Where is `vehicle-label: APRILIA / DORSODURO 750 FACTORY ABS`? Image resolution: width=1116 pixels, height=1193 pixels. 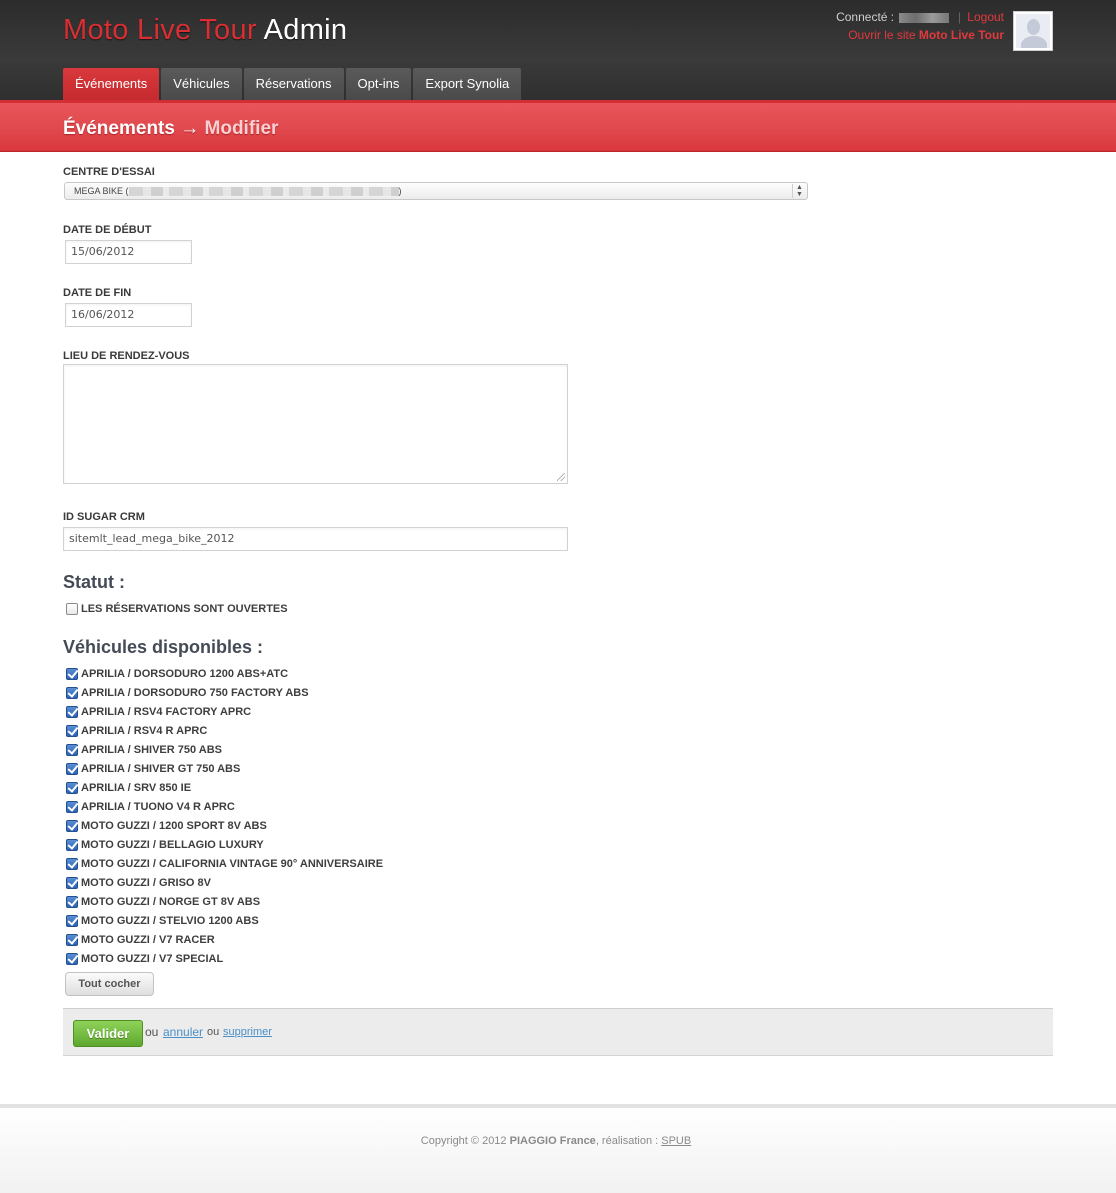 vehicle-label: APRILIA / DORSODURO 750 FACTORY ABS is located at coordinates (195, 693).